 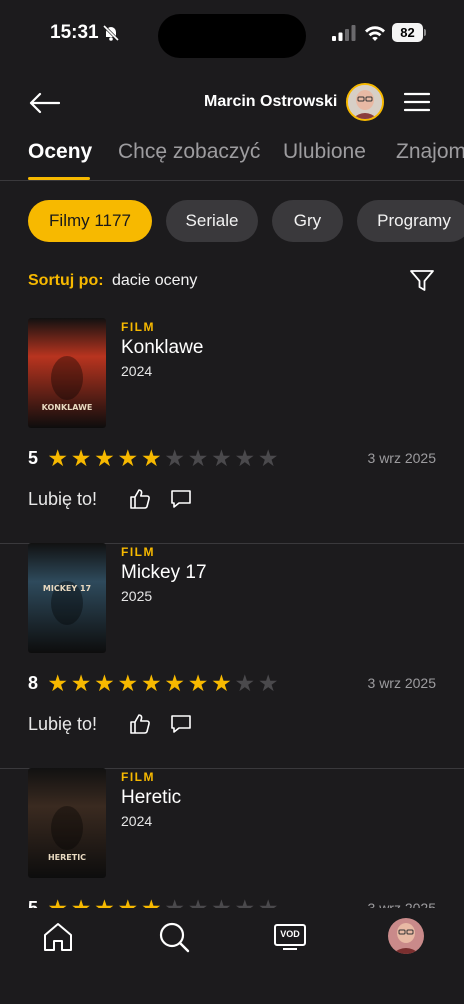 I want to click on user-name: Marcin Ostrowski, so click(x=271, y=101).